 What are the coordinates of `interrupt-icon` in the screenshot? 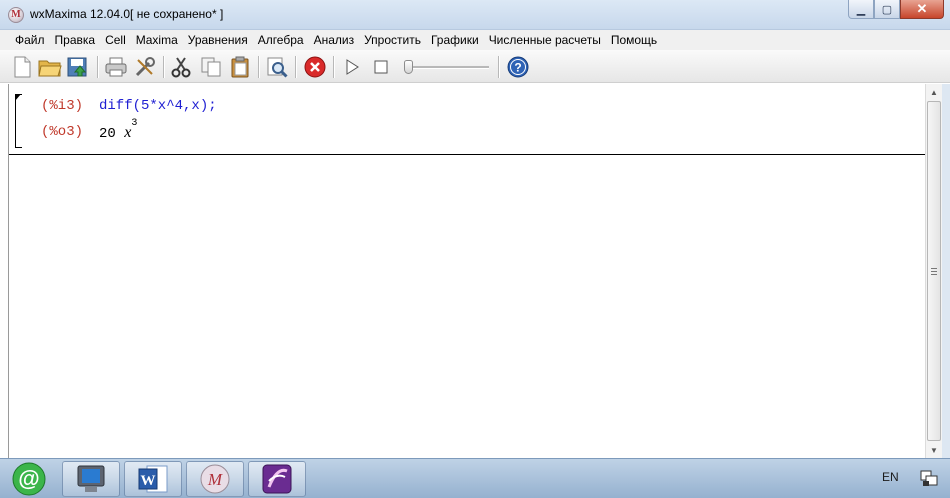 It's located at (315, 67).